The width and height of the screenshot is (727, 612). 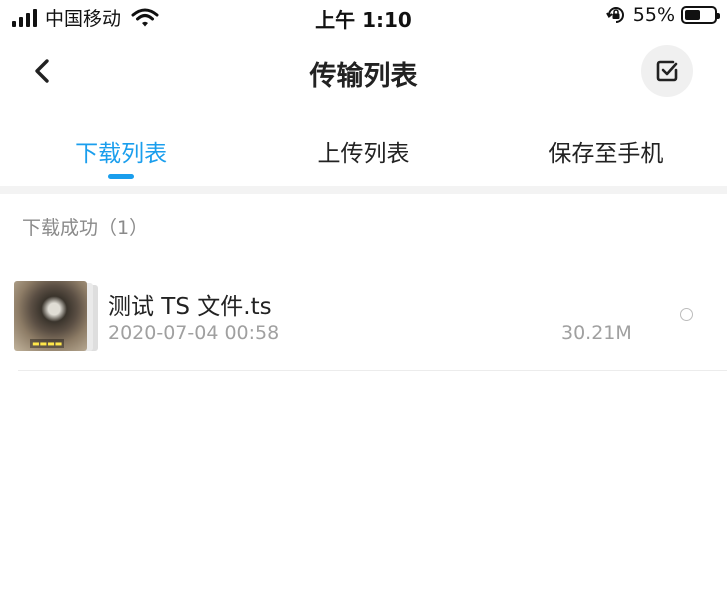 I want to click on status-bar: 中国移动 上午 1:10 55%, so click(x=363, y=17).